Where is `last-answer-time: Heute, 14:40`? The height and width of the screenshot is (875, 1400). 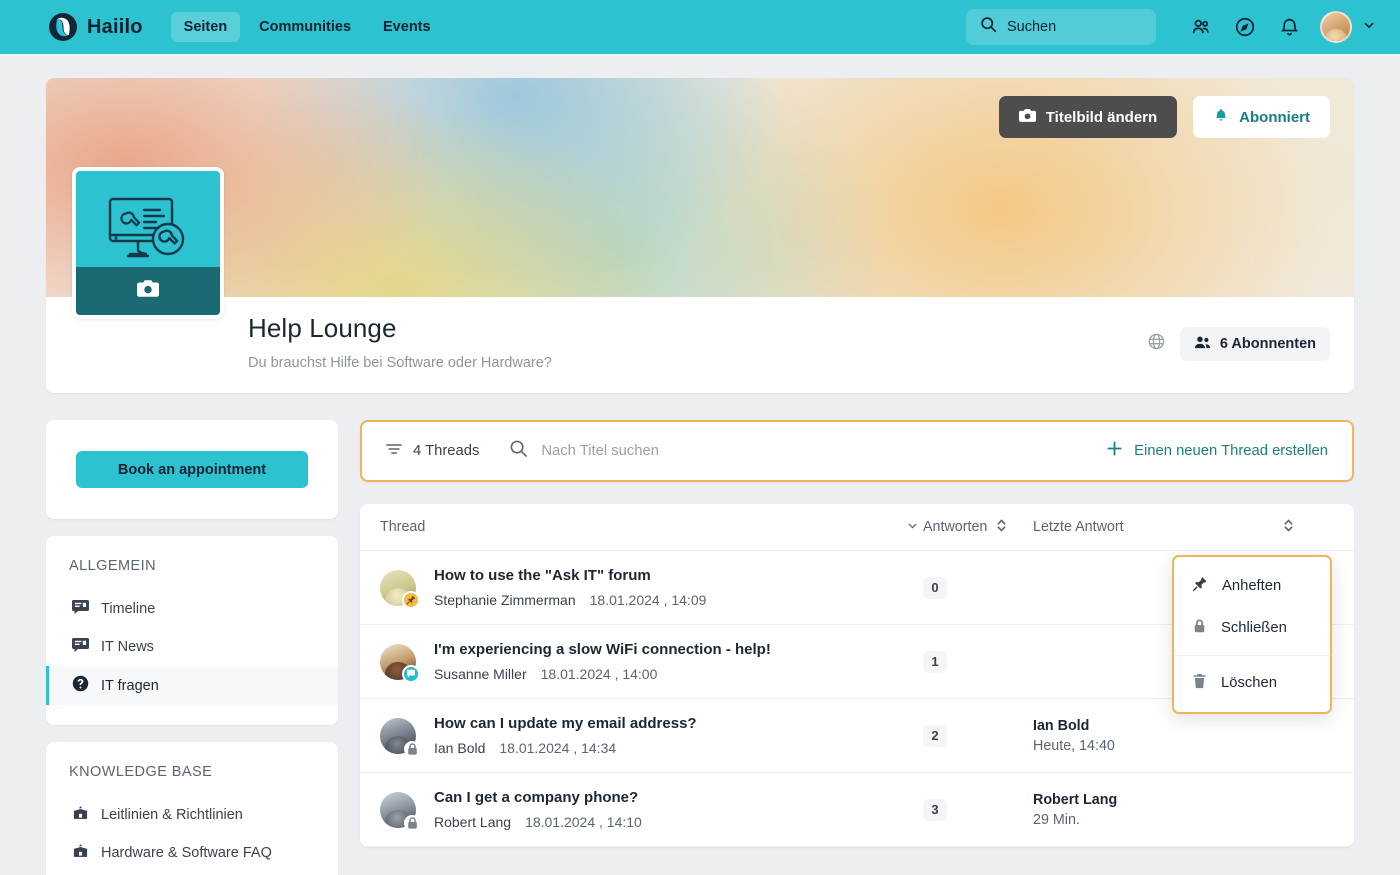
last-answer-time: Heute, 14:40 is located at coordinates (1074, 745).